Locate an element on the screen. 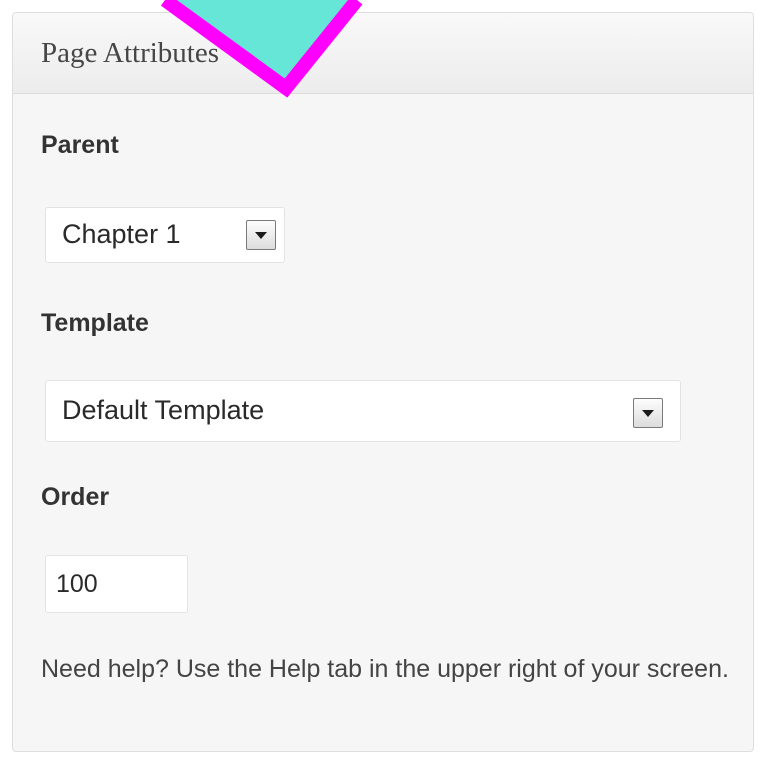  parent-label: Parent is located at coordinates (80, 145).